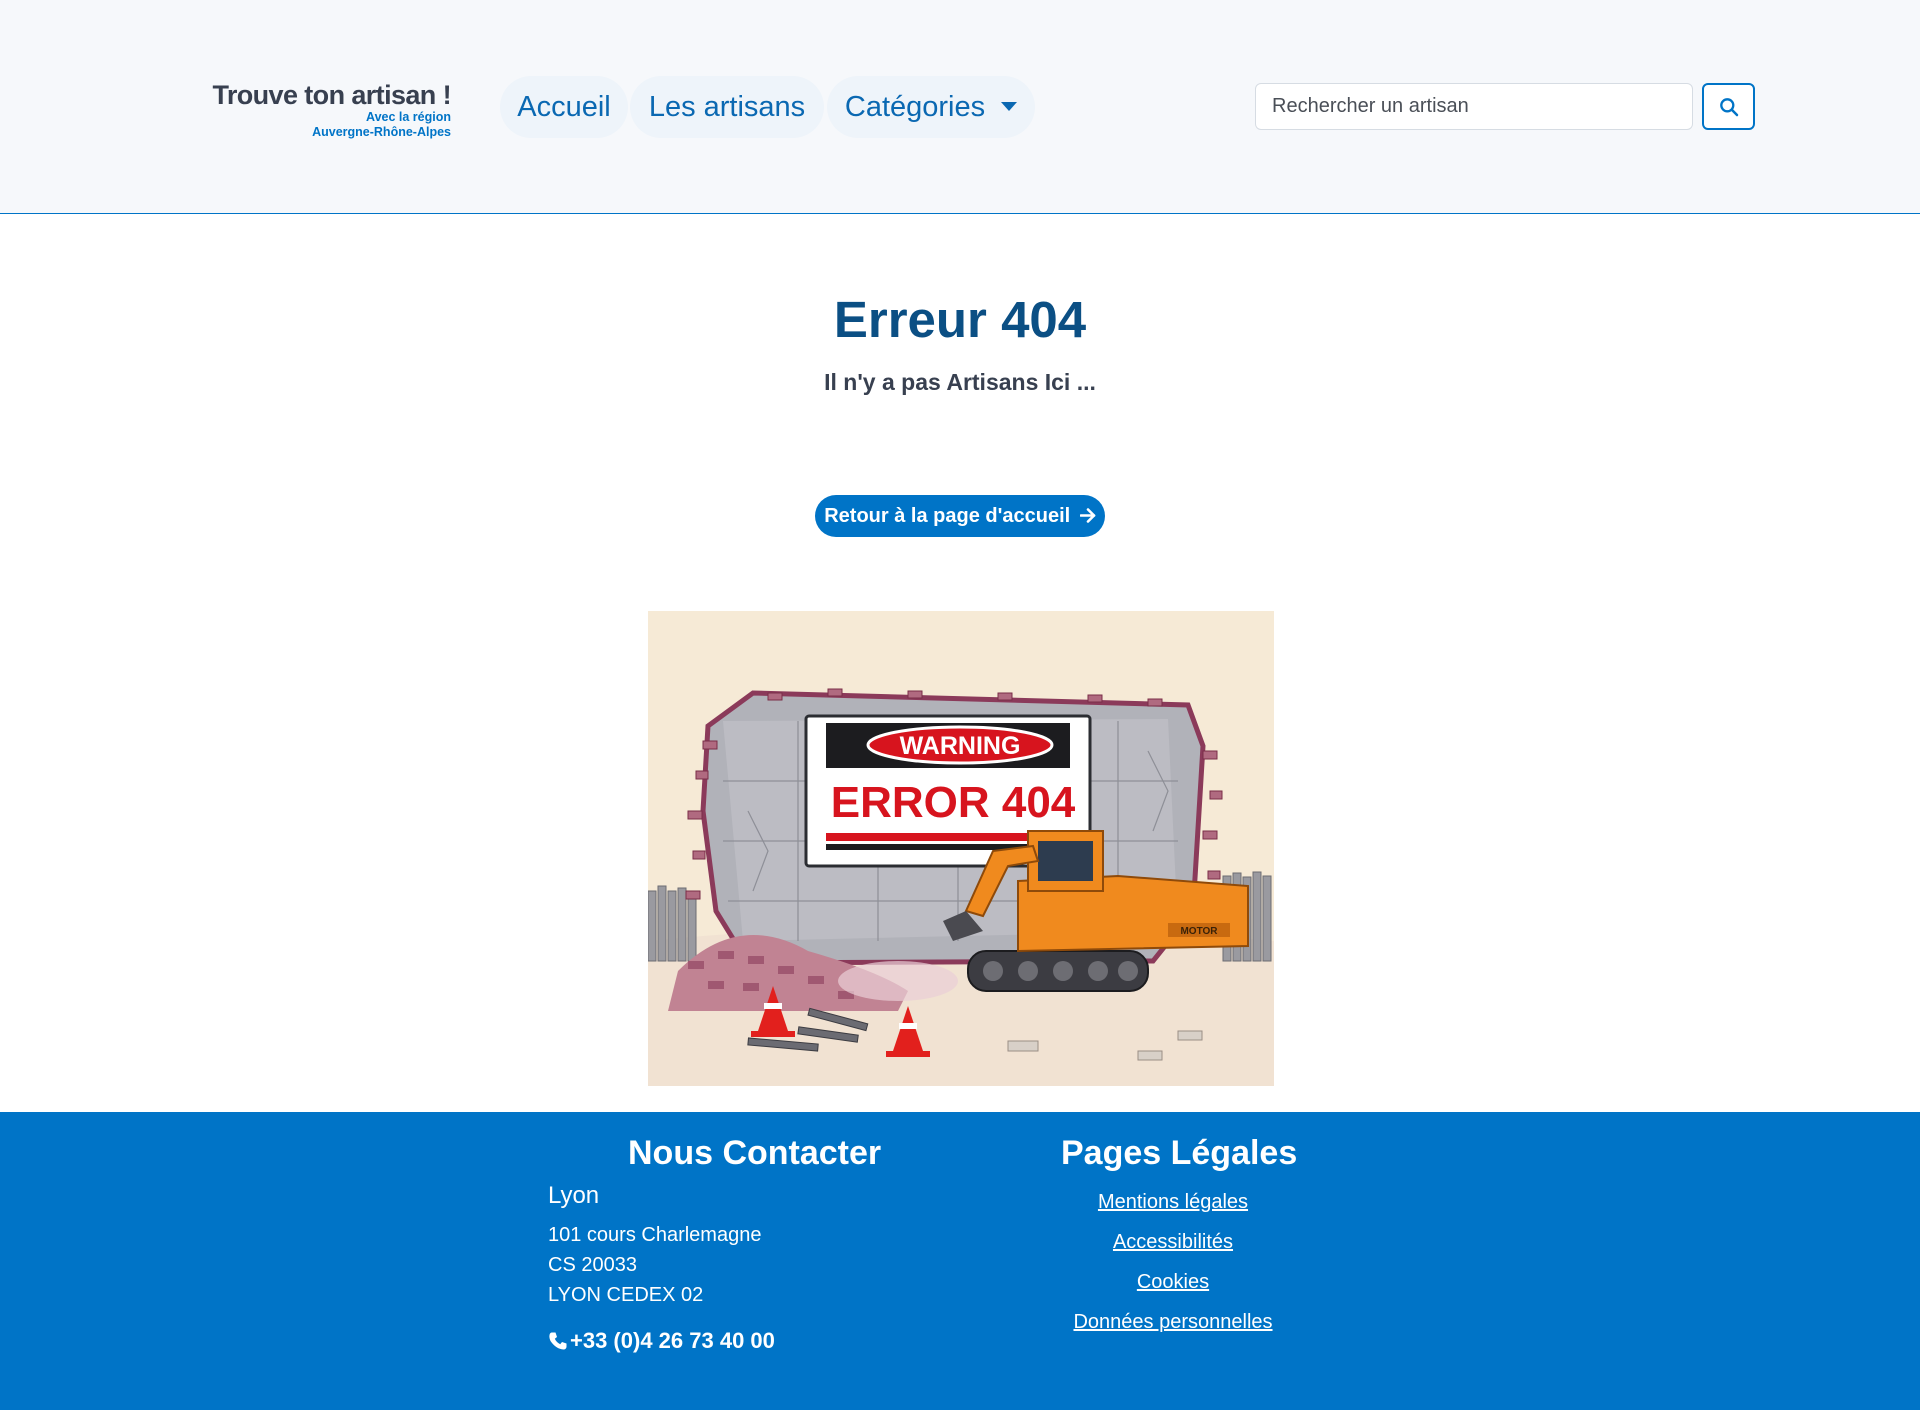 The height and width of the screenshot is (1410, 1920). What do you see at coordinates (381, 132) in the screenshot?
I see `logo-subtitle-area: Auvergne-Rhône-Alpes` at bounding box center [381, 132].